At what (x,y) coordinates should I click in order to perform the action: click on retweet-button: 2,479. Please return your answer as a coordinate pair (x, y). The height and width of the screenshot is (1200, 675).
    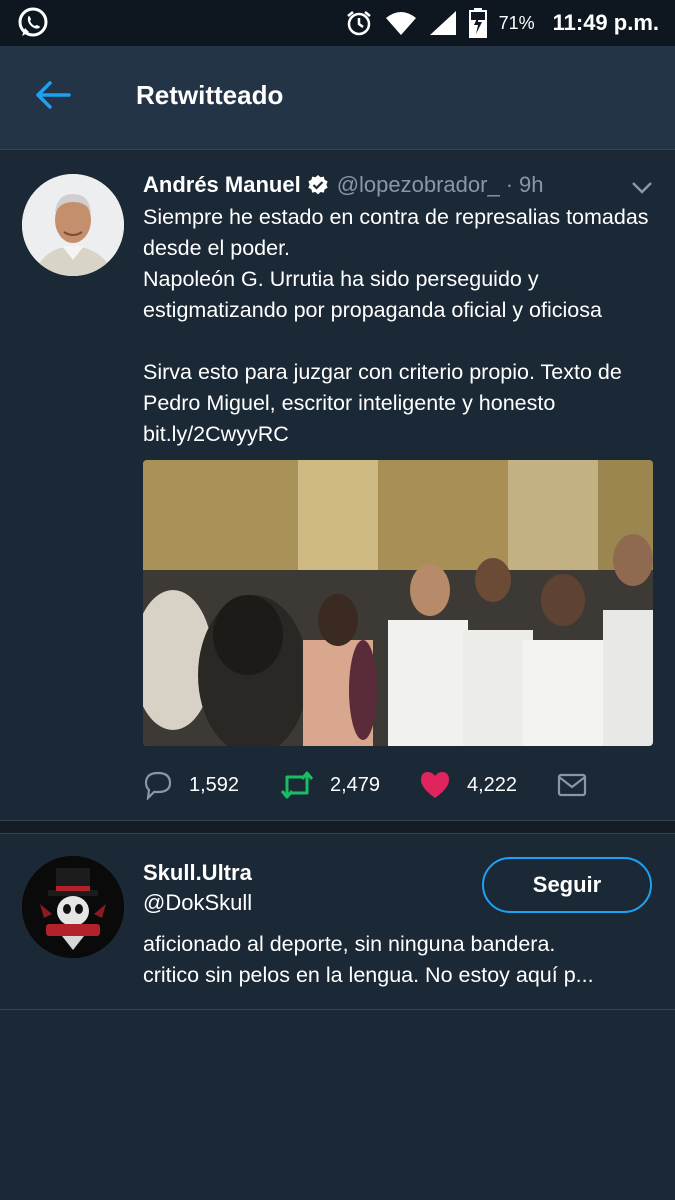
    Looking at the image, I should click on (330, 785).